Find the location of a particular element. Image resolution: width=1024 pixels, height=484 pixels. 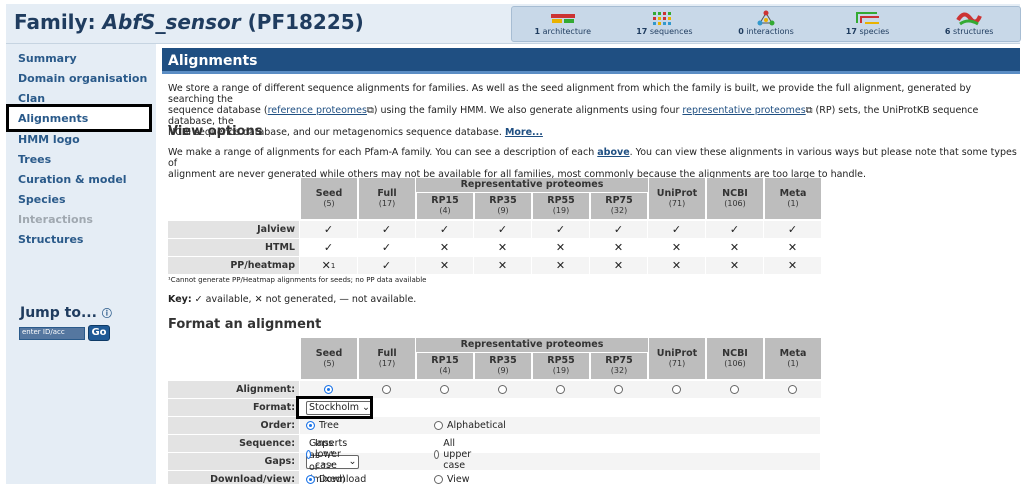

sidebar-item-curation-model: Curation & model is located at coordinates (72, 179).